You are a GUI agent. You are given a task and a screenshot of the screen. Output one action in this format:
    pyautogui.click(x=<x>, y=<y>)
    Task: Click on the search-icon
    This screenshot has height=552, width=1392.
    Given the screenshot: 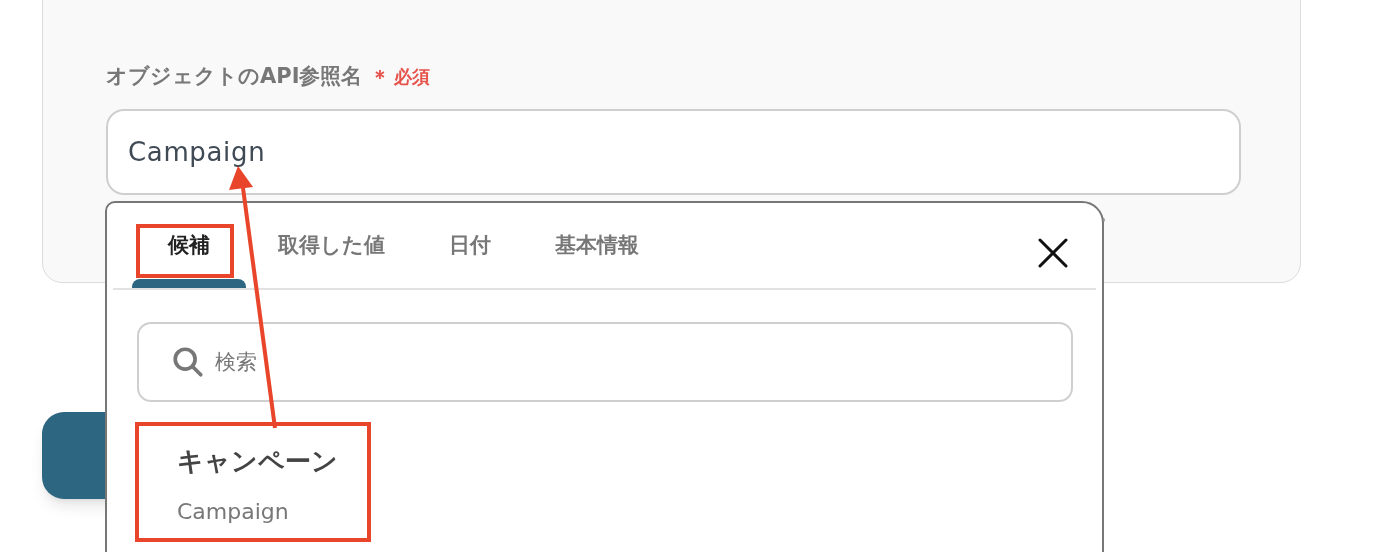 What is the action you would take?
    pyautogui.click(x=188, y=362)
    